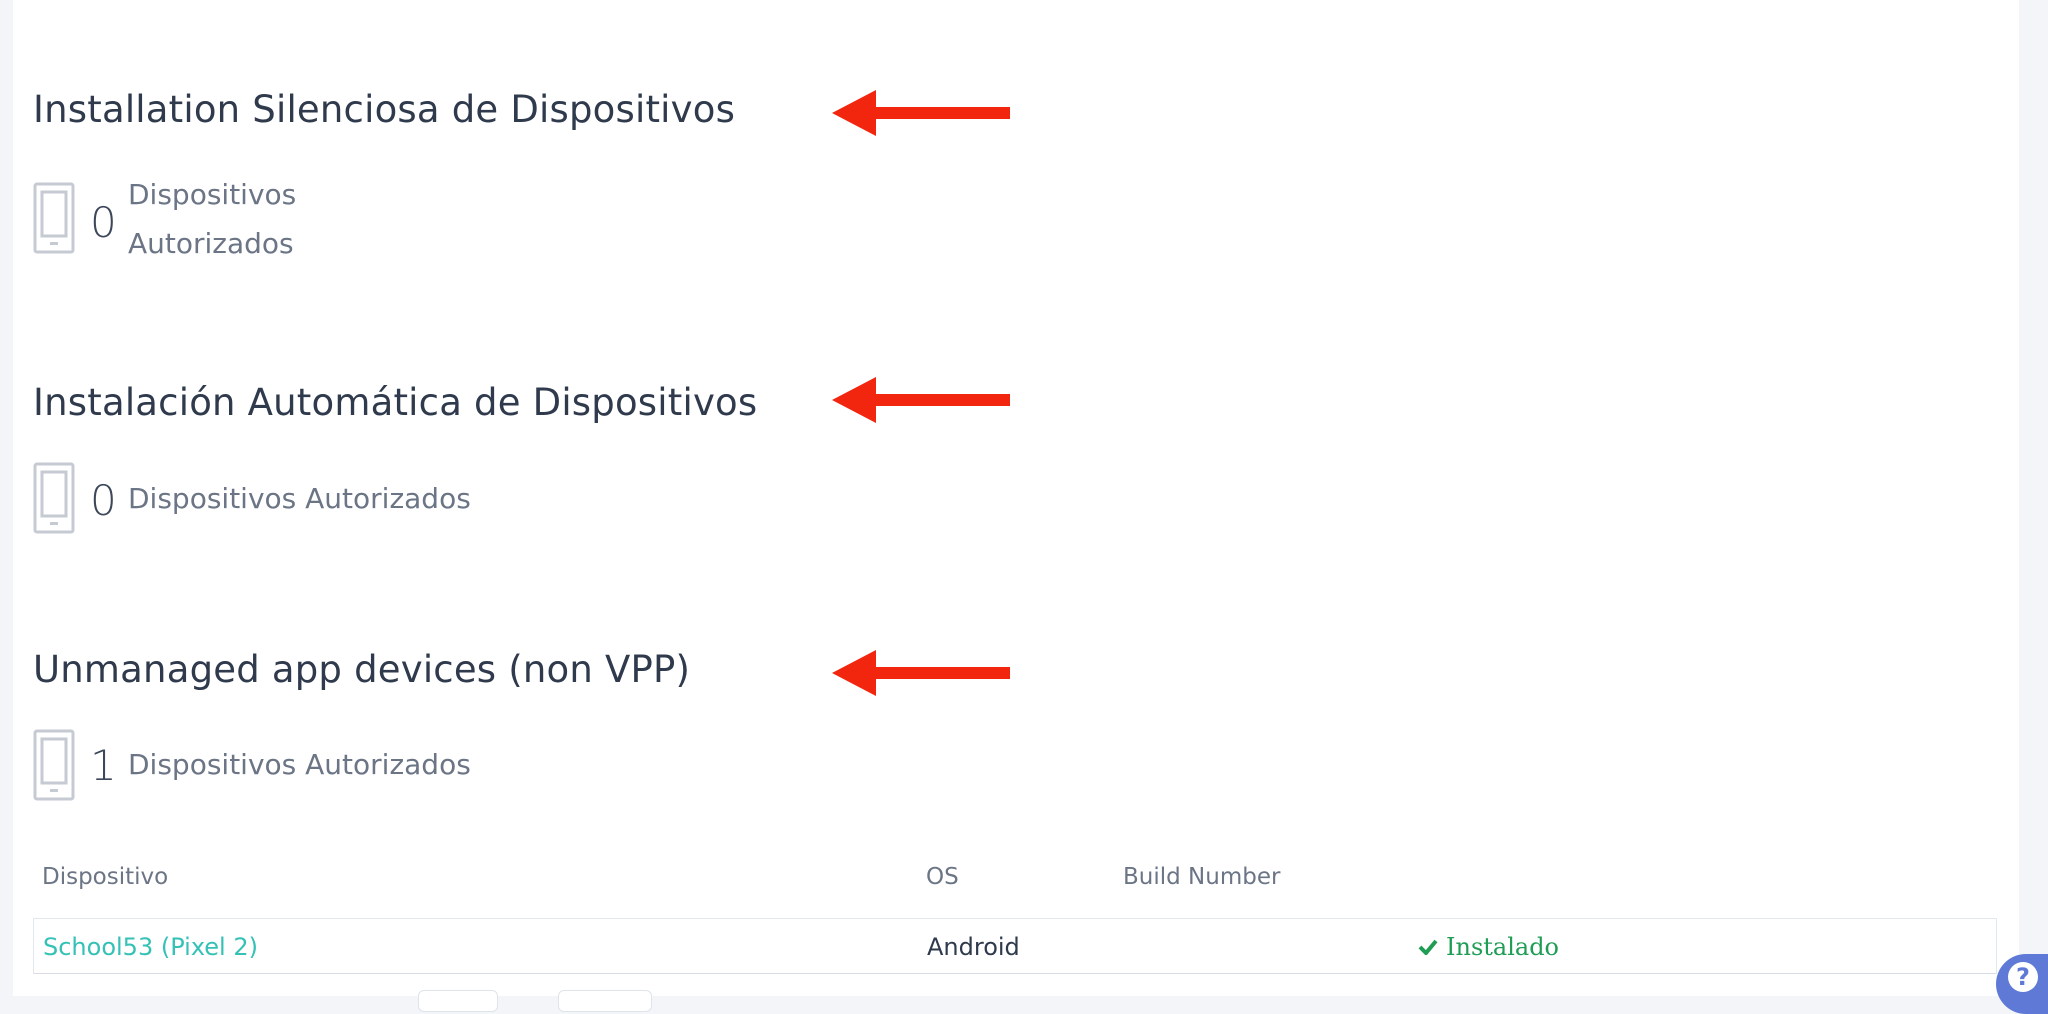 Image resolution: width=2048 pixels, height=1014 pixels. Describe the element at coordinates (942, 877) in the screenshot. I see `column-header-os: OS` at that location.